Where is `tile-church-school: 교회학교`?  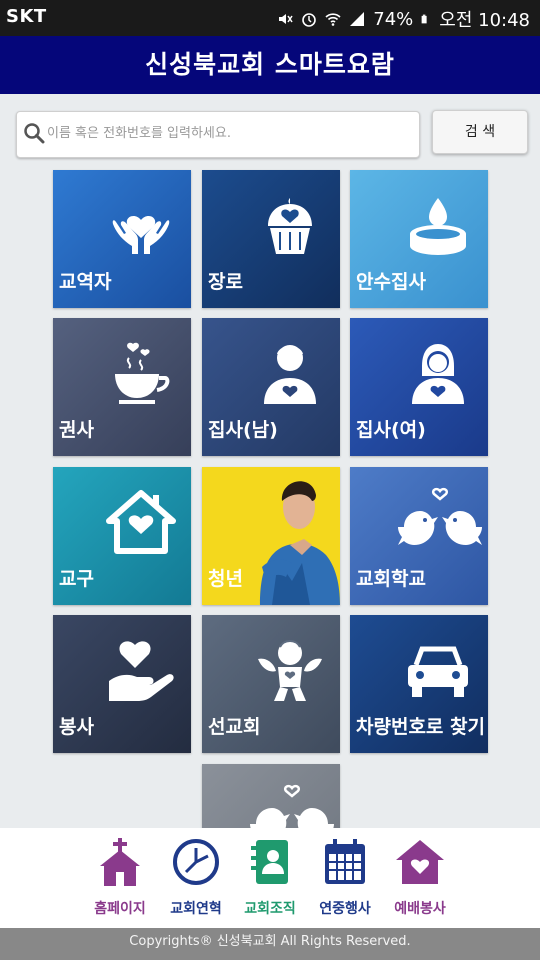 tile-church-school: 교회학교 is located at coordinates (419, 536).